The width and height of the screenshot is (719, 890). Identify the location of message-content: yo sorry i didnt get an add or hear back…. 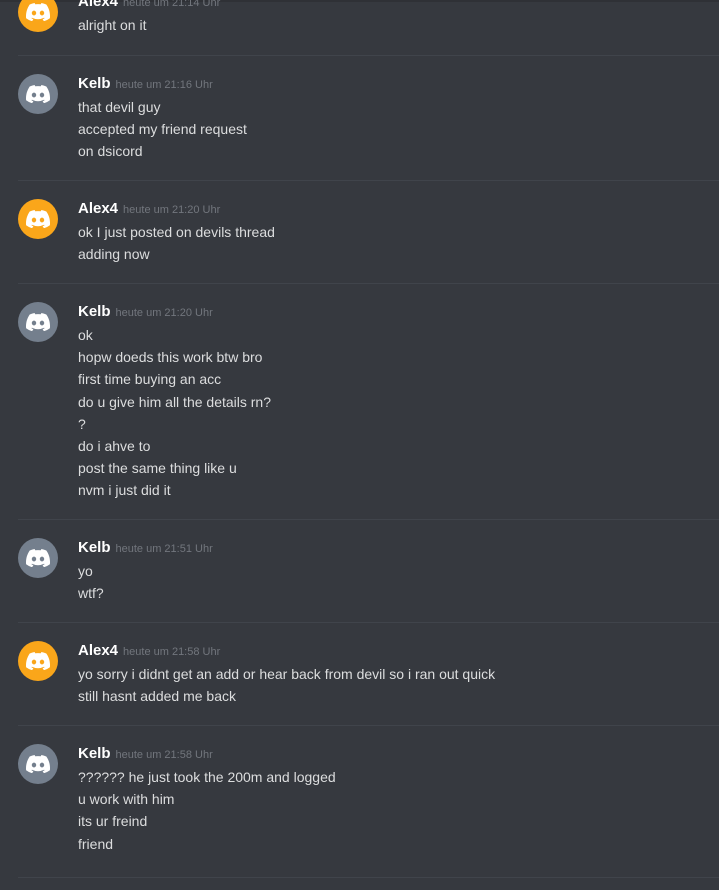
(286, 685).